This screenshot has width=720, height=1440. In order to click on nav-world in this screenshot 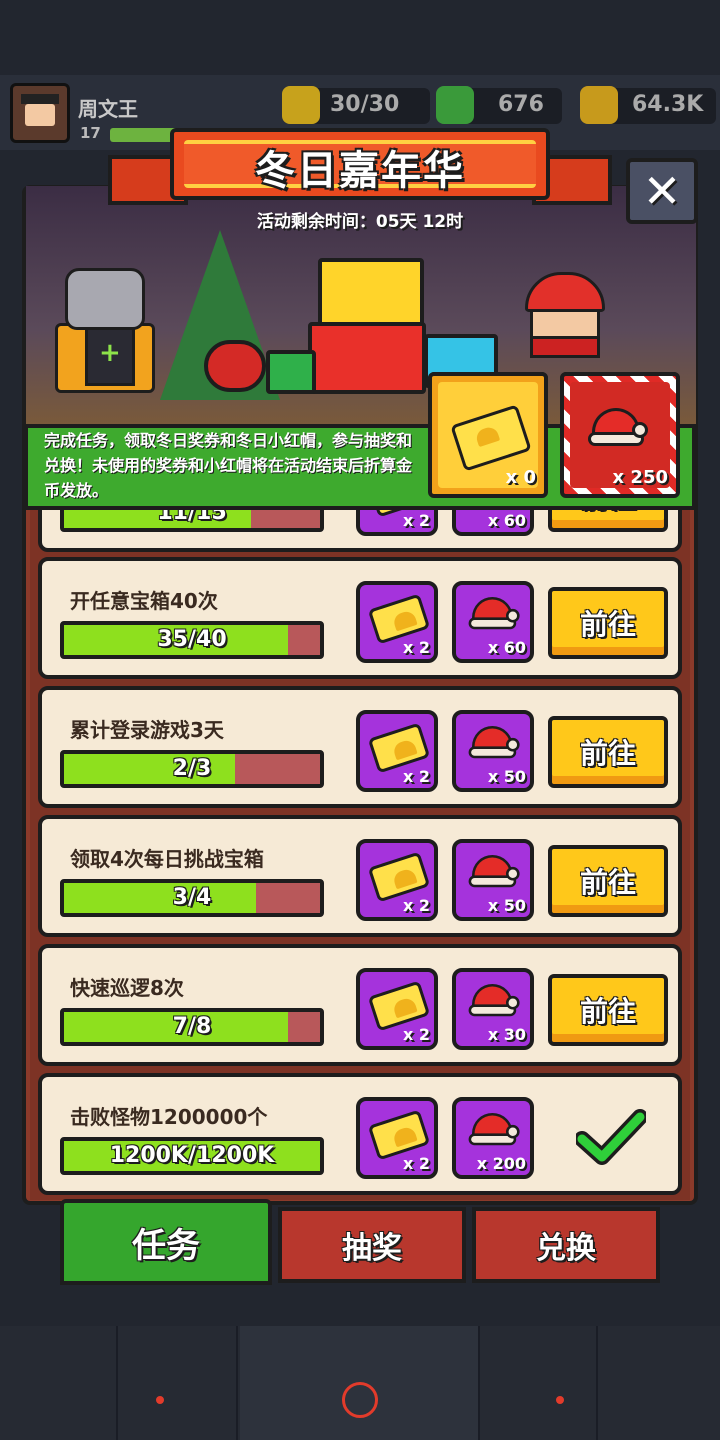, I will do `click(539, 1383)`.